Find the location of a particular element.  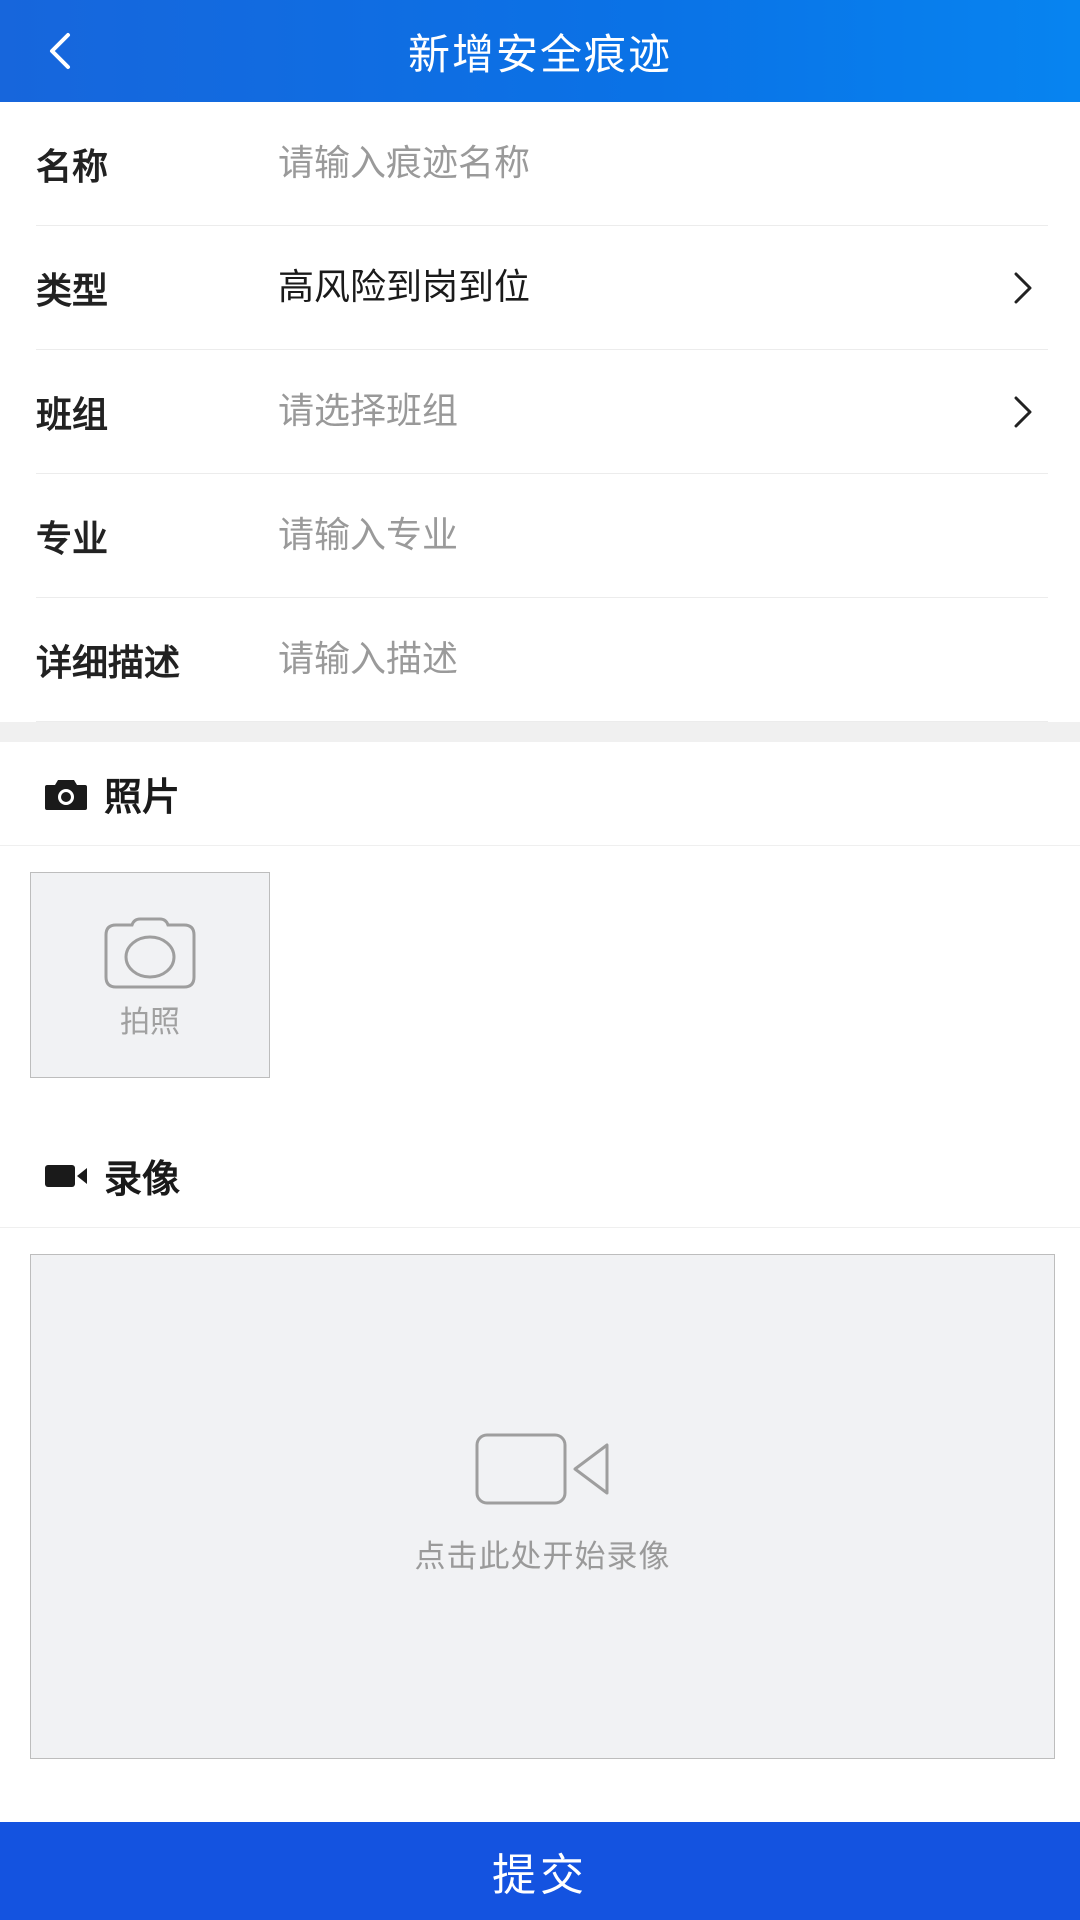

video-camera-icon is located at coordinates (66, 1176).